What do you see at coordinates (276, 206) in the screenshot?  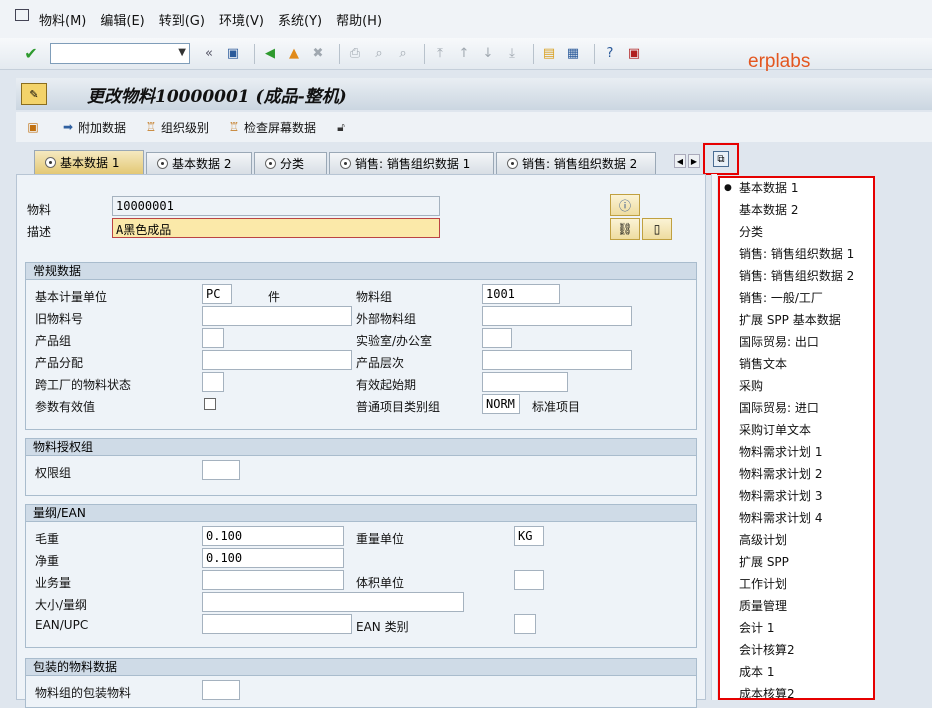 I see `material-field: 10000001` at bounding box center [276, 206].